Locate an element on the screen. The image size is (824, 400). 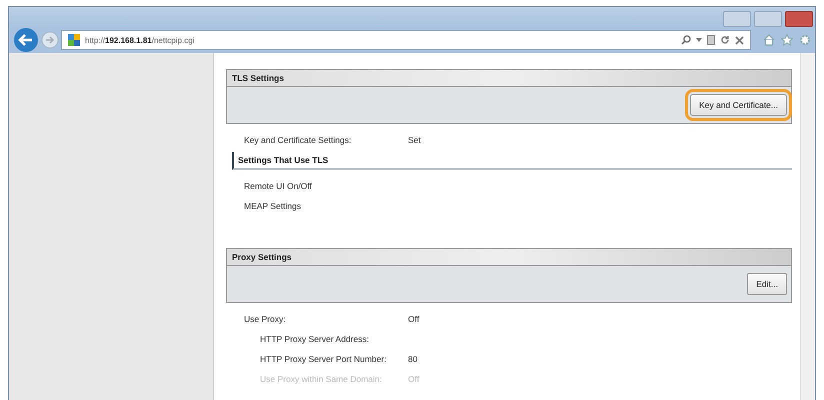
setting-label: Use Proxy within Same Domain: is located at coordinates (321, 379).